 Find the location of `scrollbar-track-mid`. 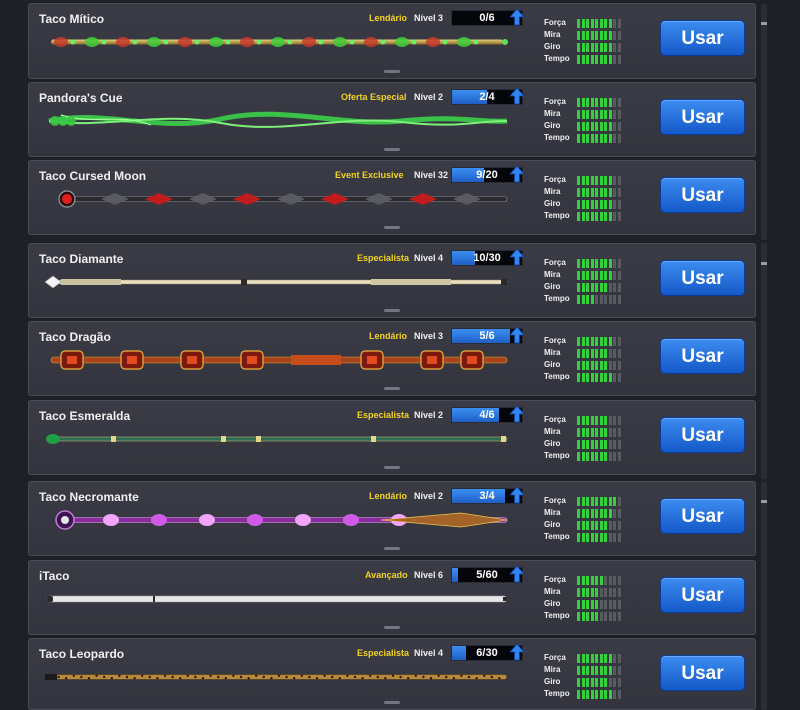

scrollbar-track-mid is located at coordinates (764, 361).